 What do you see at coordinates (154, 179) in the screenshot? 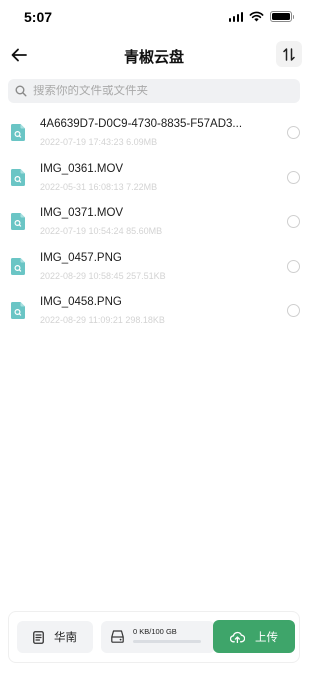
I see `file-row: IMG_0361.MOV 2022-05-31 16:08:13 7.22MB` at bounding box center [154, 179].